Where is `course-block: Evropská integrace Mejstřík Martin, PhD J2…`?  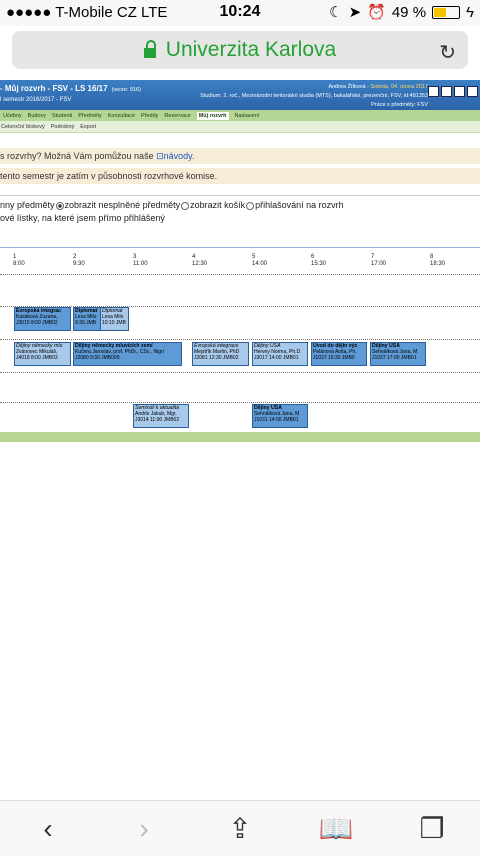 course-block: Evropská integrace Mejstřík Martin, PhD J2… is located at coordinates (220, 354).